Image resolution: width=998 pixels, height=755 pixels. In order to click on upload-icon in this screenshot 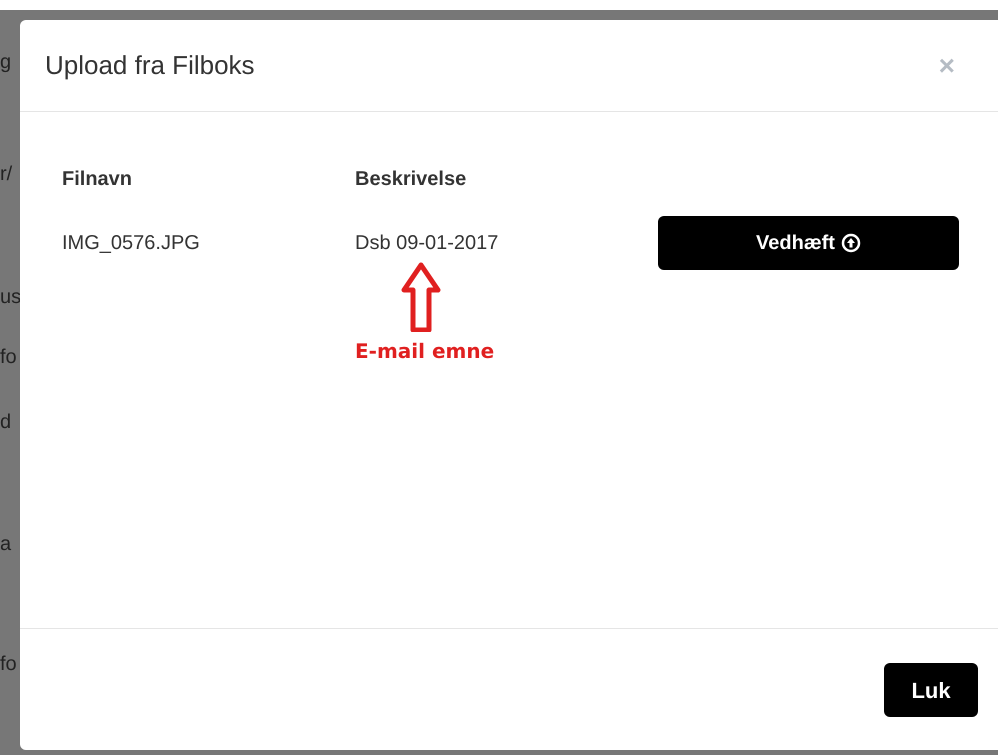, I will do `click(850, 243)`.